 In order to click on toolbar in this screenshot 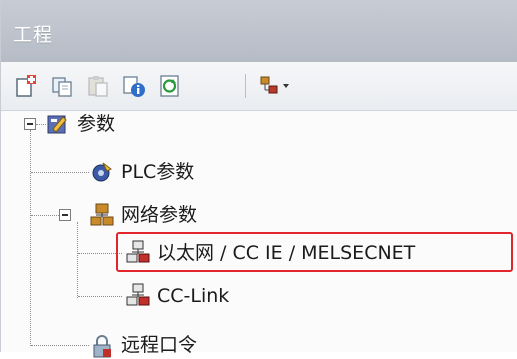, I will do `click(259, 86)`.